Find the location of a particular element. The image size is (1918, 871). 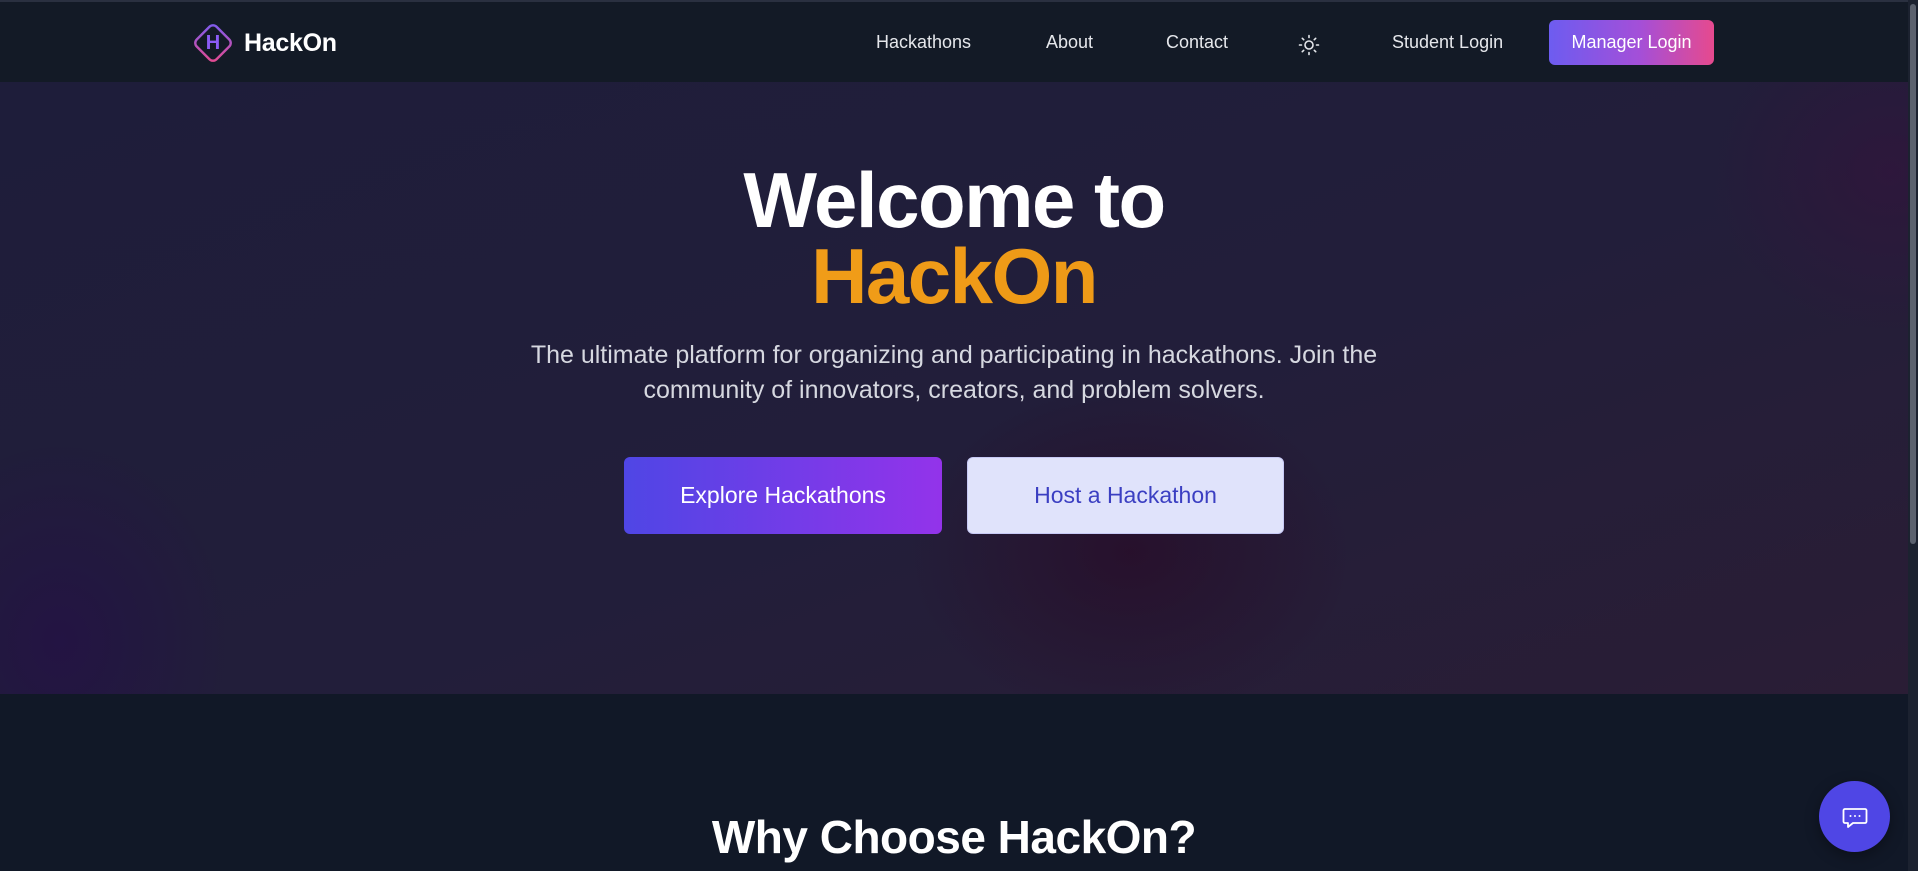

chat-bubble-icon is located at coordinates (1854, 817).